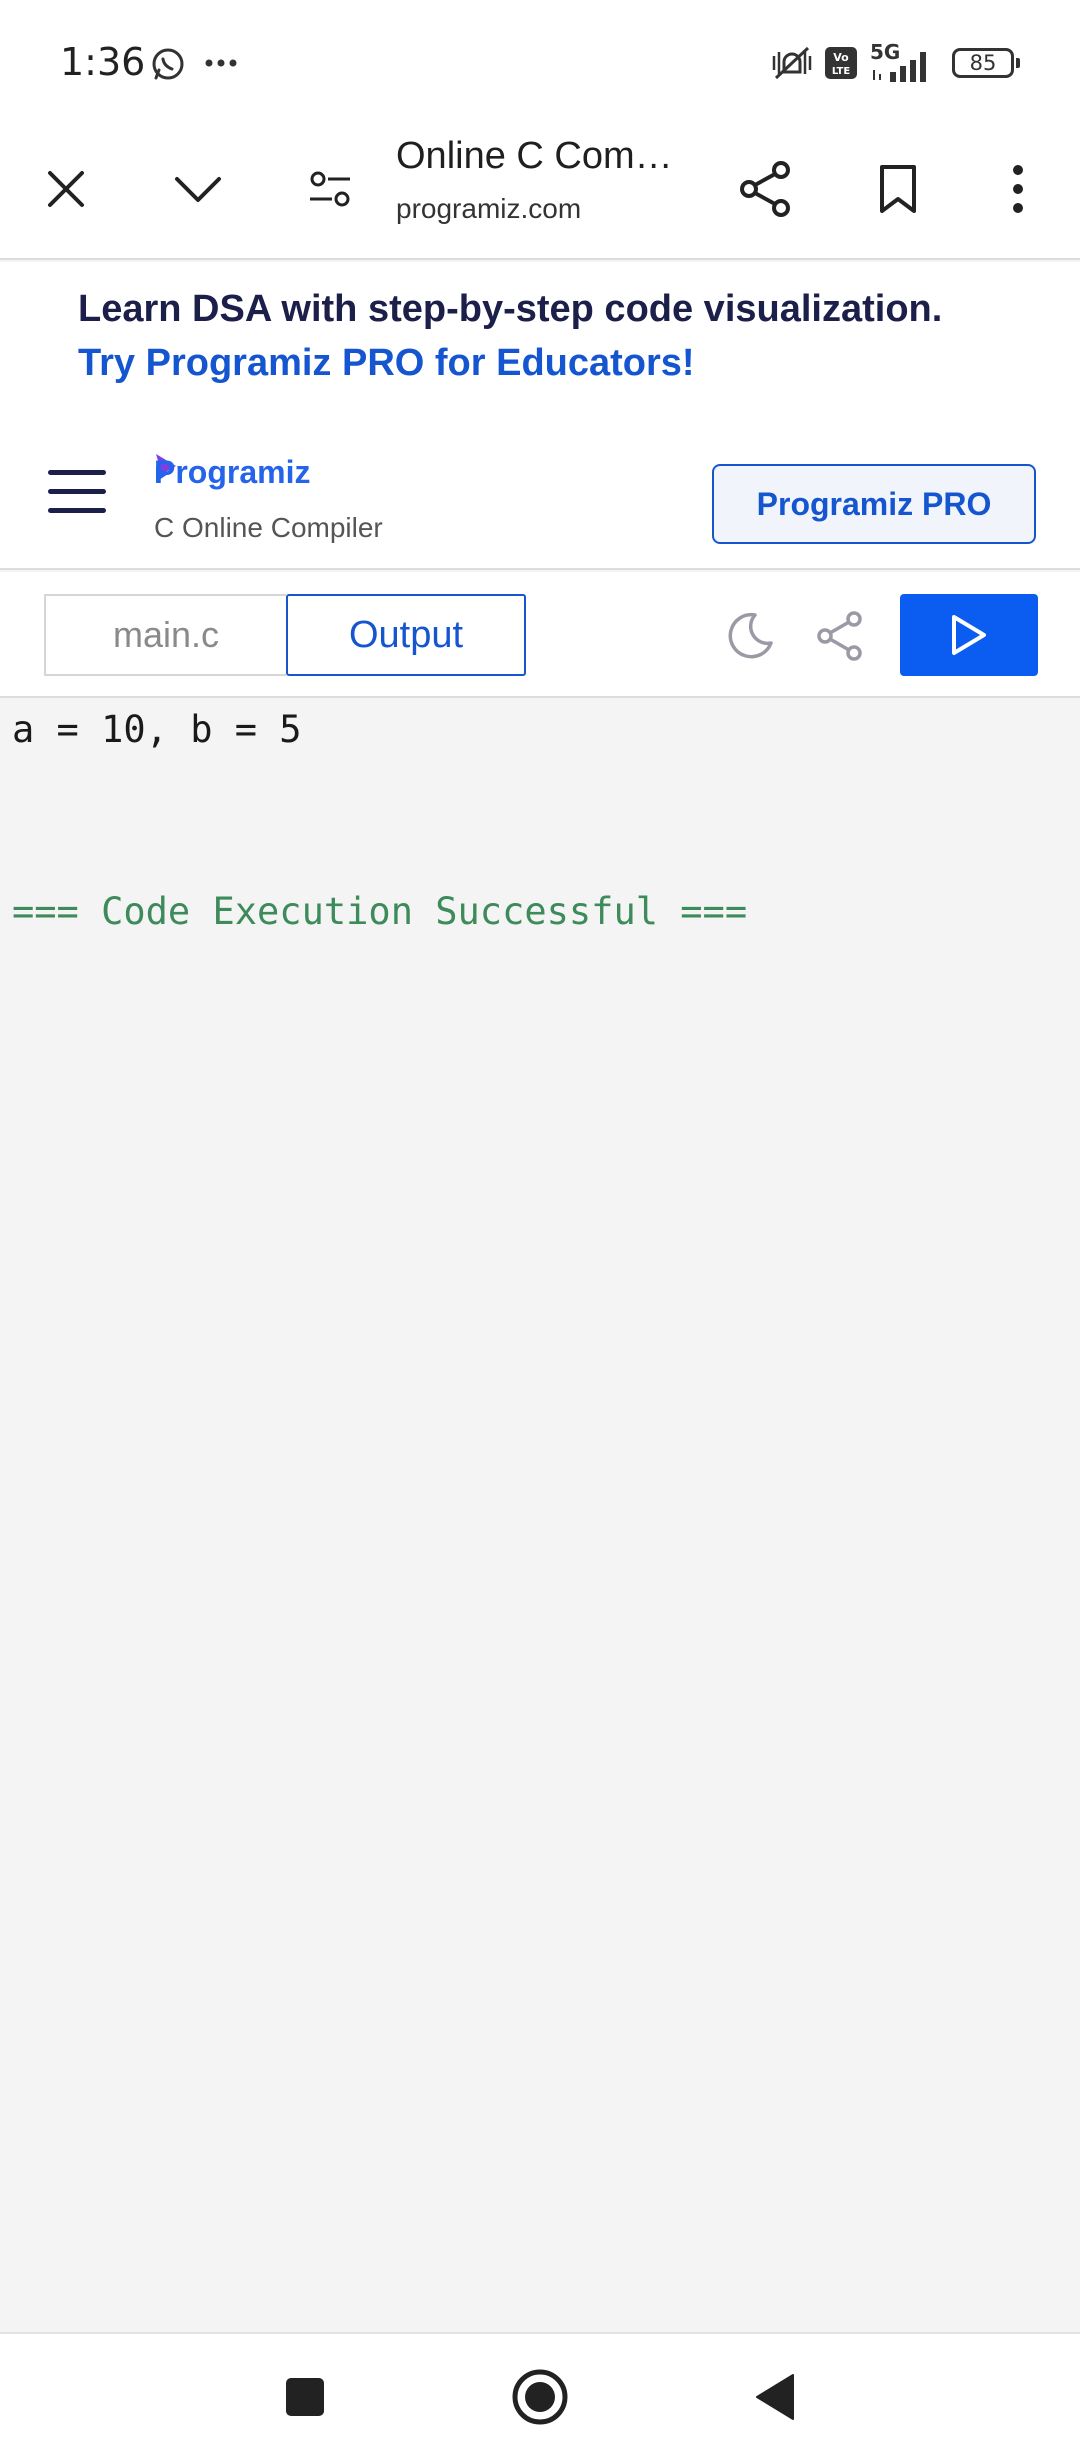 The height and width of the screenshot is (2460, 1080). What do you see at coordinates (165, 635) in the screenshot?
I see `tab-main-c: main.c` at bounding box center [165, 635].